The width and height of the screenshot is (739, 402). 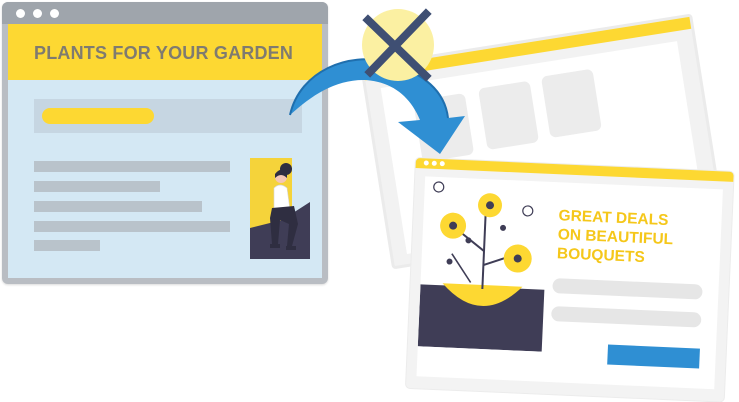 What do you see at coordinates (481, 266) in the screenshot?
I see `flower-bouquet-illustration` at bounding box center [481, 266].